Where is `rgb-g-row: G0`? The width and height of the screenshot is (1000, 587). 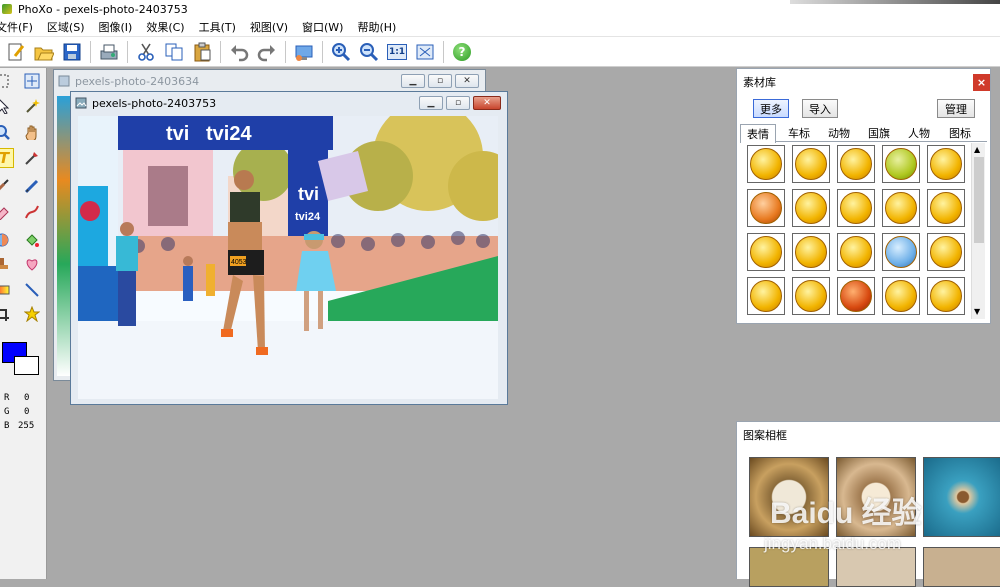 rgb-g-row: G0 is located at coordinates (17, 412).